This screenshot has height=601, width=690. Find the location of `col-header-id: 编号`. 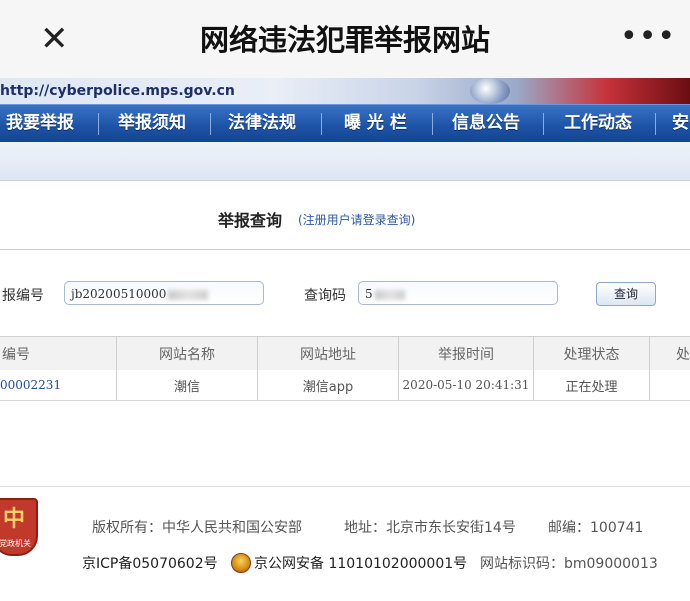

col-header-id: 编号 is located at coordinates (16, 355).